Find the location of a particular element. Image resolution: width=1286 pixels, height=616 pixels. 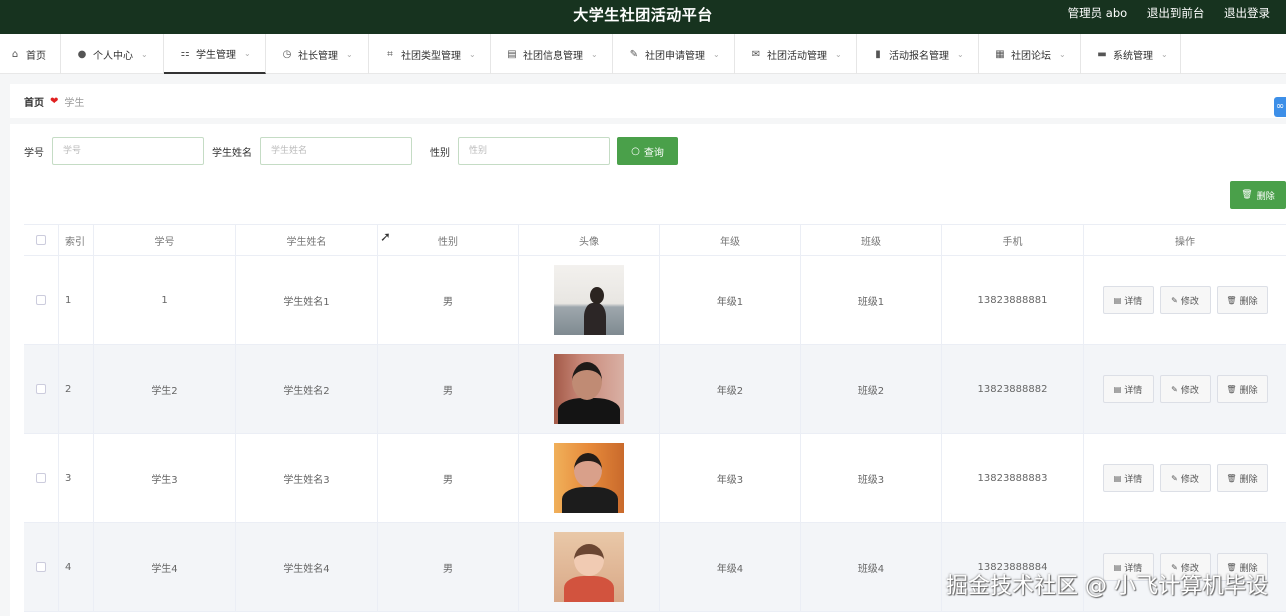

link-icon: ∞ is located at coordinates (1280, 107).